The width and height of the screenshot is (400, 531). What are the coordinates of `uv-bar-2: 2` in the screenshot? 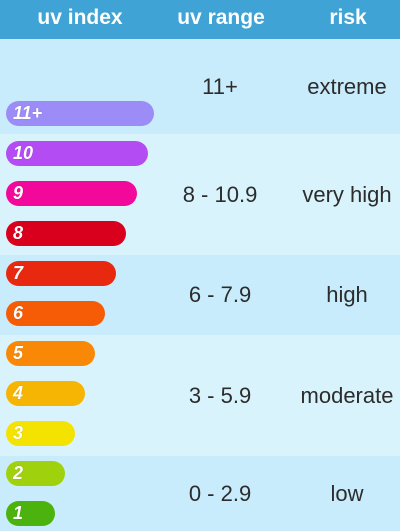 It's located at (35, 473).